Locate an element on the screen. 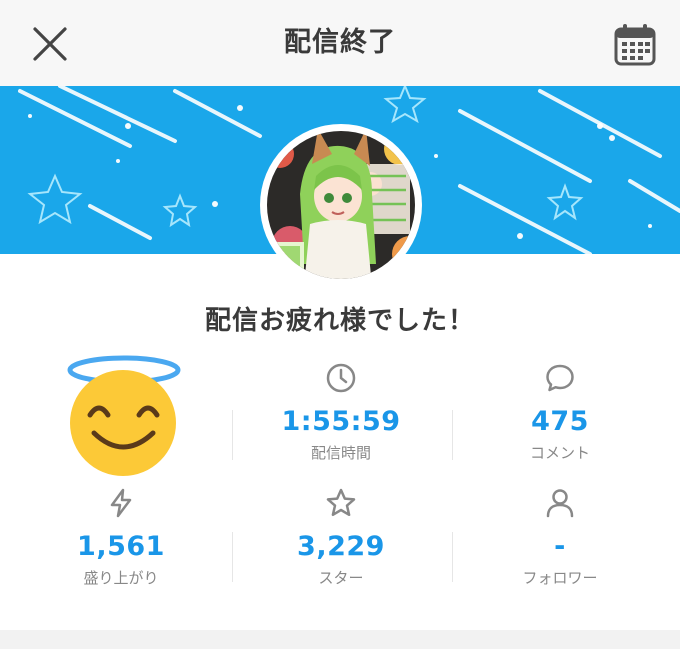 The height and width of the screenshot is (649, 680). stat-hype: 1,561 盛り上がり is located at coordinates (121, 536).